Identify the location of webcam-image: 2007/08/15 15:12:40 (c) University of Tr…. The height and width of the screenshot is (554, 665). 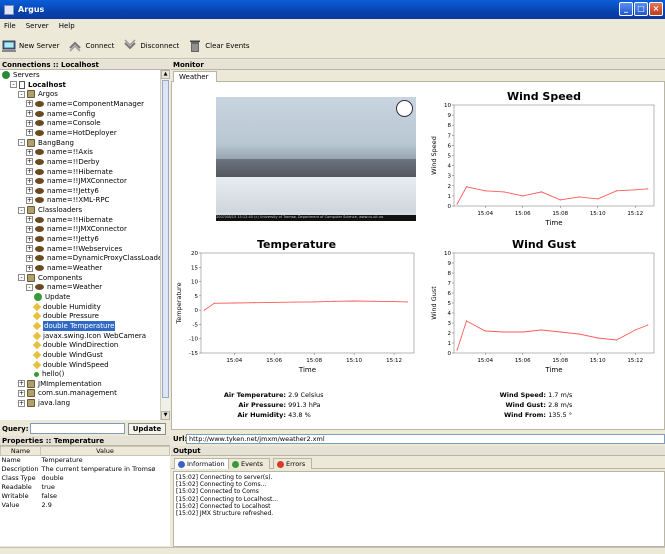
(316, 159).